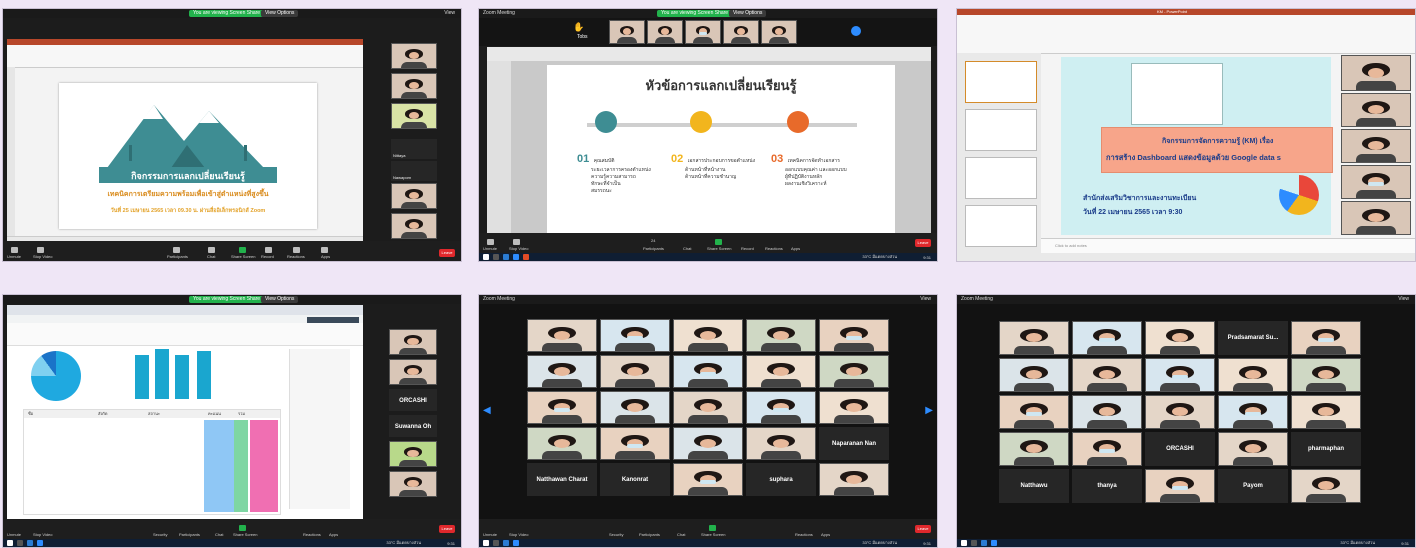 The image size is (1416, 548). I want to click on sheets-toolbar, so click(185, 334).